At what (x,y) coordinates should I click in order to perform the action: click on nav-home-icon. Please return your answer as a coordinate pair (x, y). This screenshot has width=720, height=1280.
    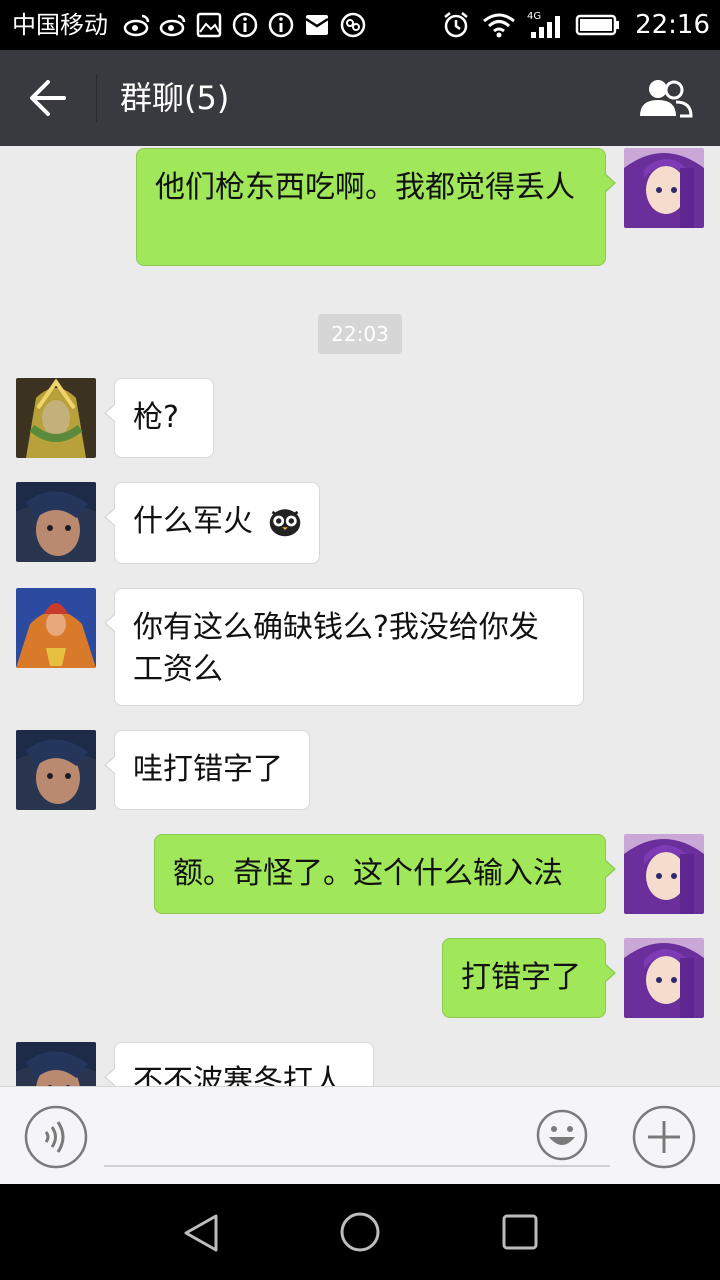
    Looking at the image, I should click on (360, 1232).